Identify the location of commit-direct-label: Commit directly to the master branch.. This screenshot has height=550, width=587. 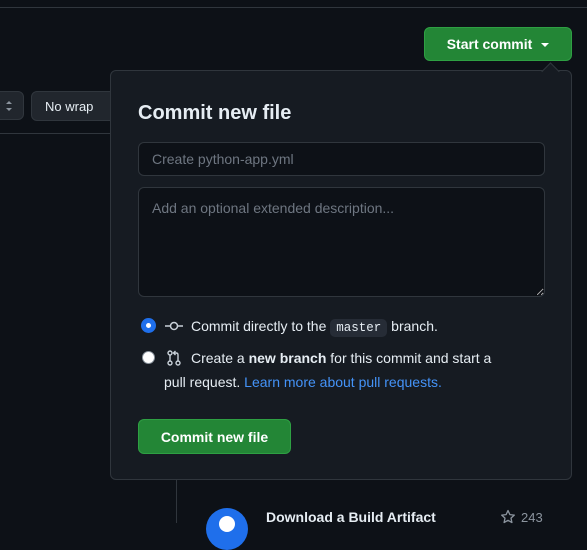
(314, 327).